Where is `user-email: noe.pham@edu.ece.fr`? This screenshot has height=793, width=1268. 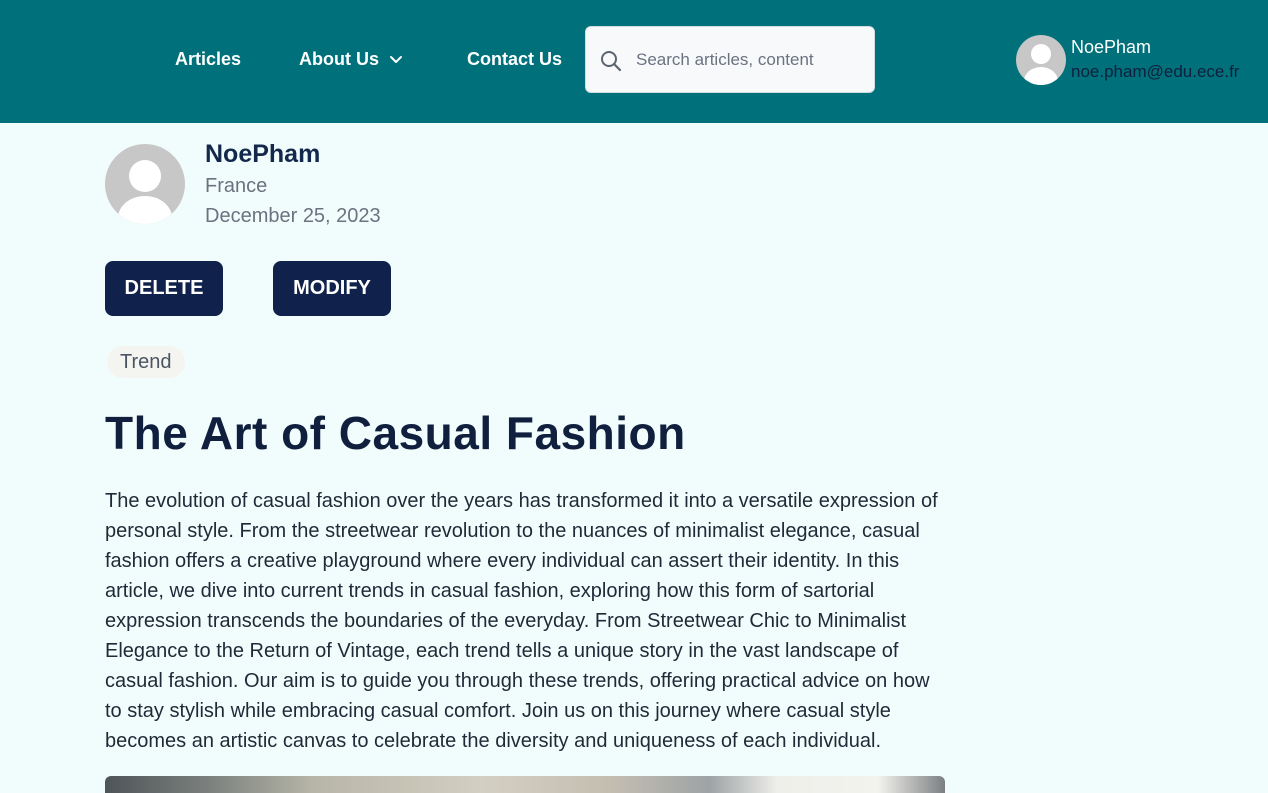
user-email: noe.pham@edu.ece.fr is located at coordinates (1155, 71).